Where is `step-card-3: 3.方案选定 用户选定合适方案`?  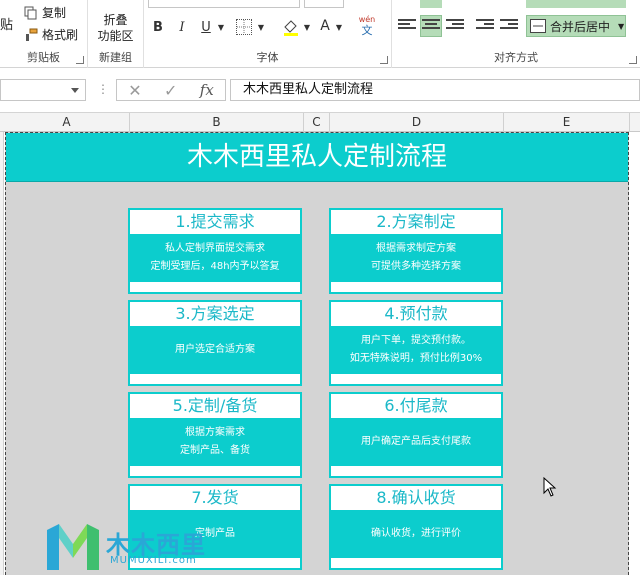 step-card-3: 3.方案选定 用户选定合适方案 is located at coordinates (215, 343).